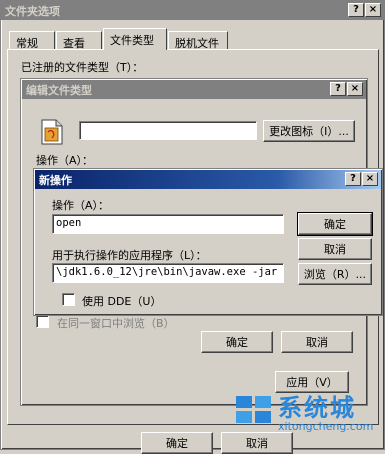 This screenshot has width=385, height=454. What do you see at coordinates (326, 426) in the screenshot?
I see `watermark-url: xitongcheng.com` at bounding box center [326, 426].